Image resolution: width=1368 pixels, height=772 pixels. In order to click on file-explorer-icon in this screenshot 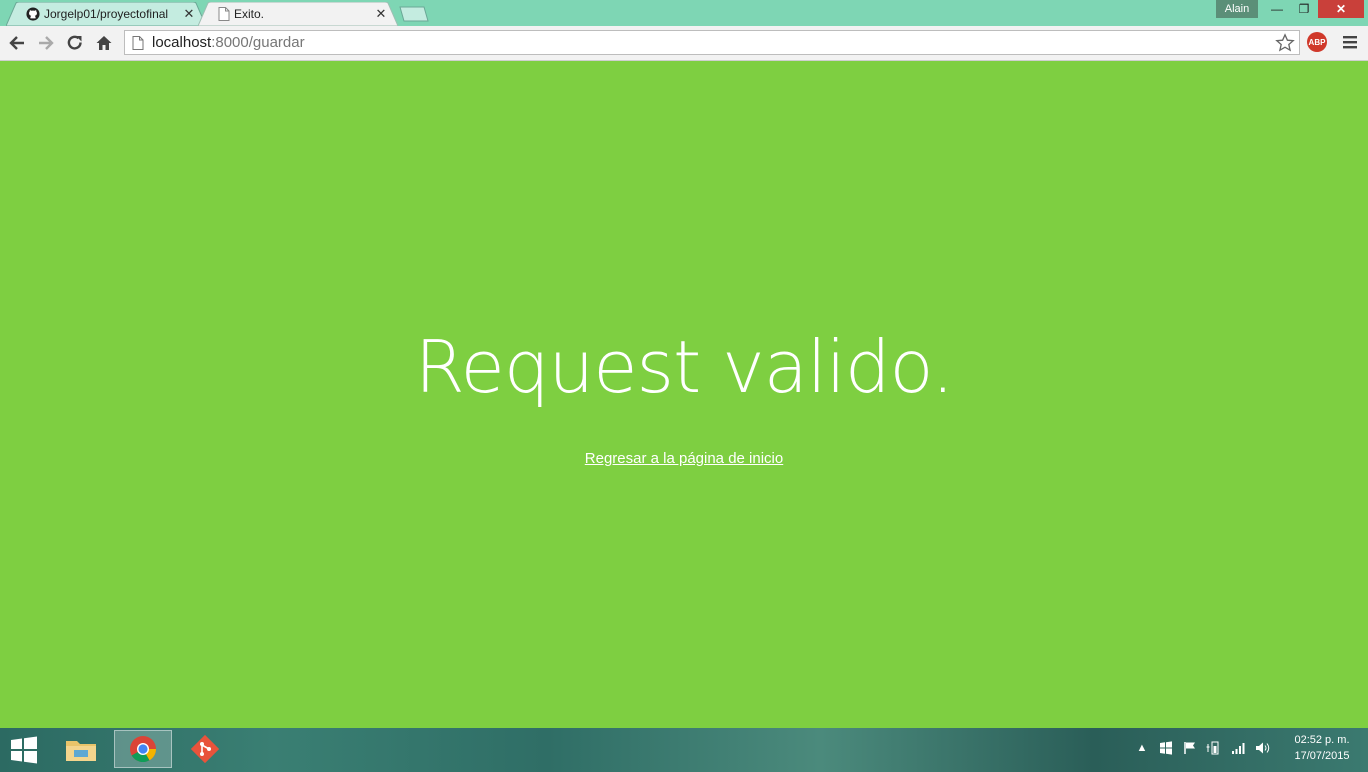, I will do `click(81, 751)`.